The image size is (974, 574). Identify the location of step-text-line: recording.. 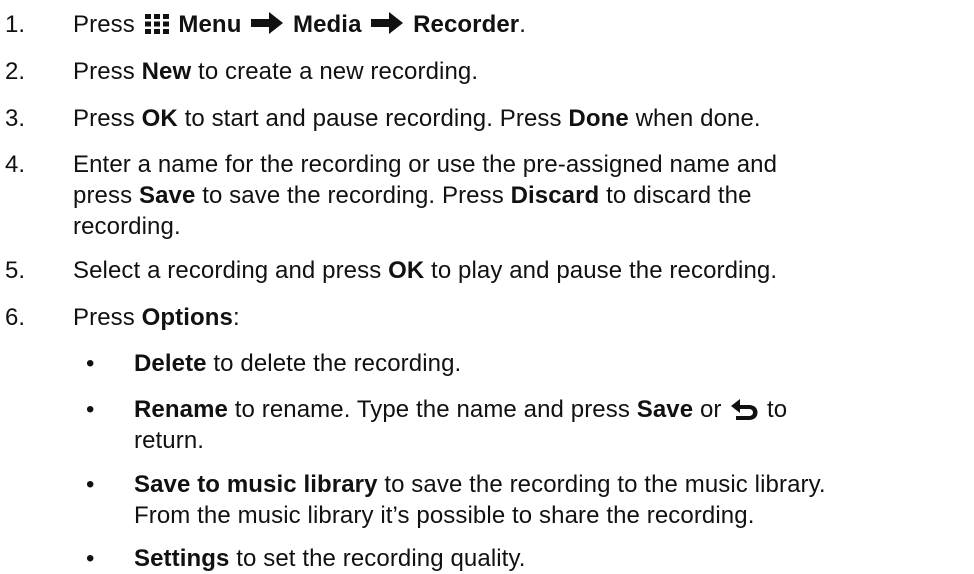
(127, 227).